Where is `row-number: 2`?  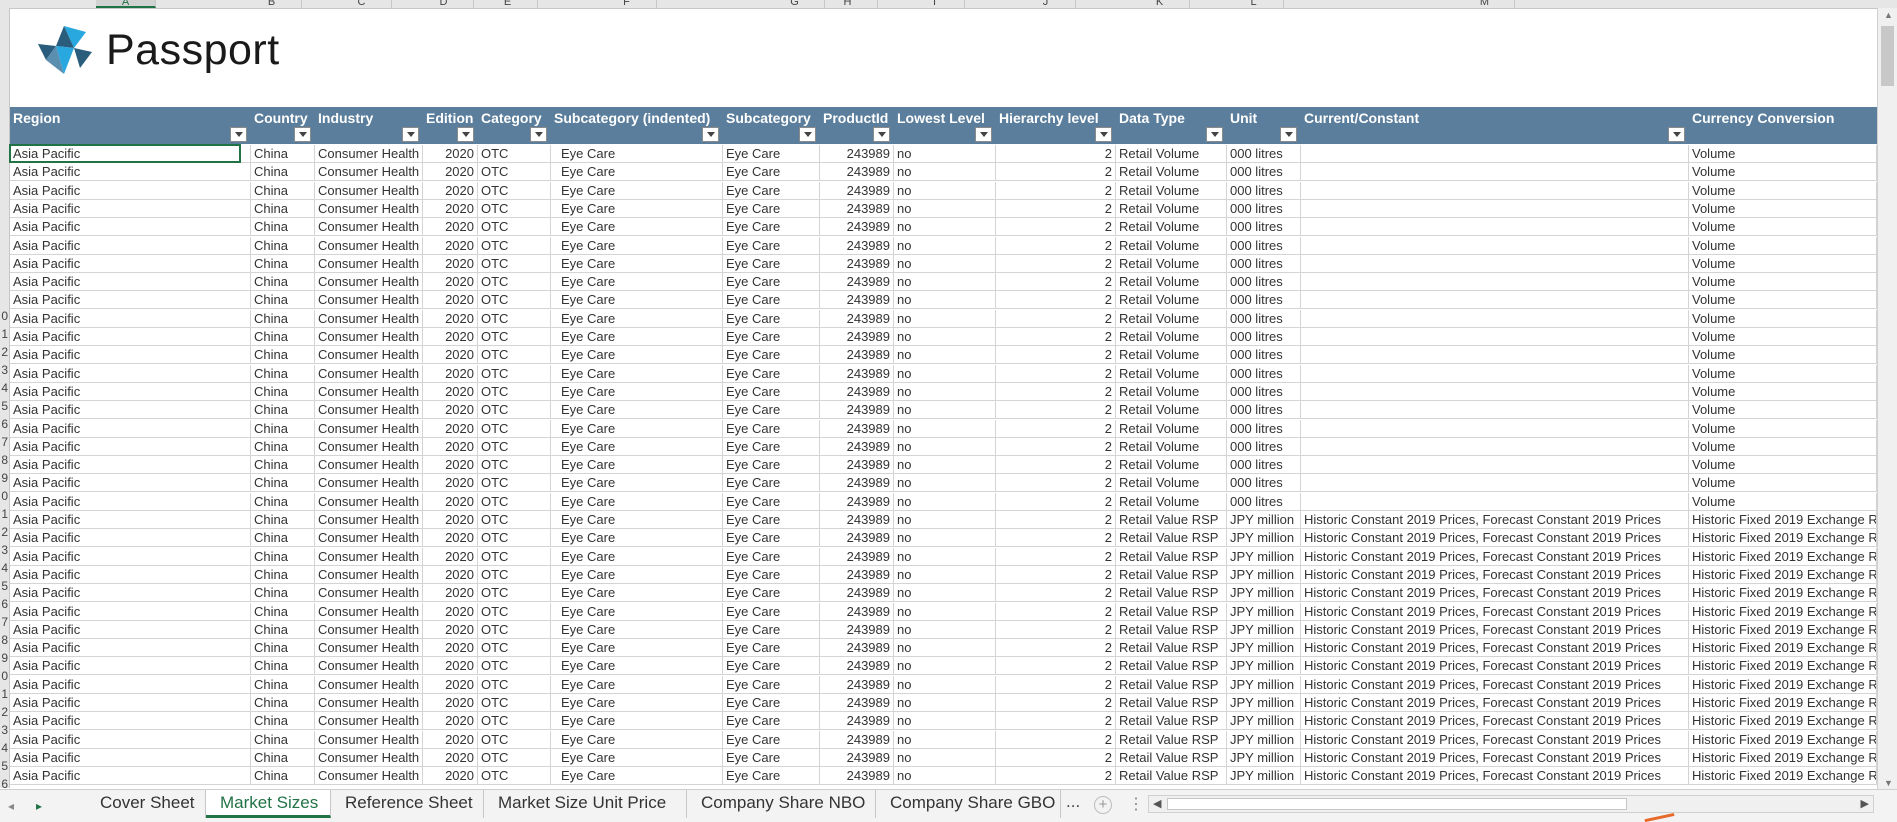 row-number: 2 is located at coordinates (4, 712).